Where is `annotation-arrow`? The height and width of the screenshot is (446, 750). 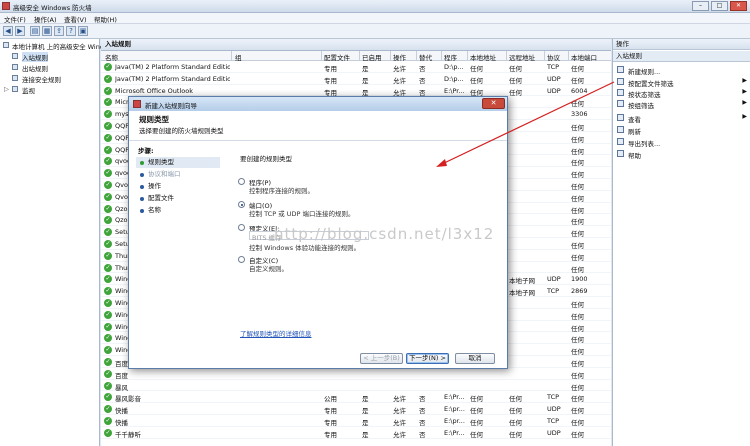 annotation-arrow is located at coordinates (525, 124).